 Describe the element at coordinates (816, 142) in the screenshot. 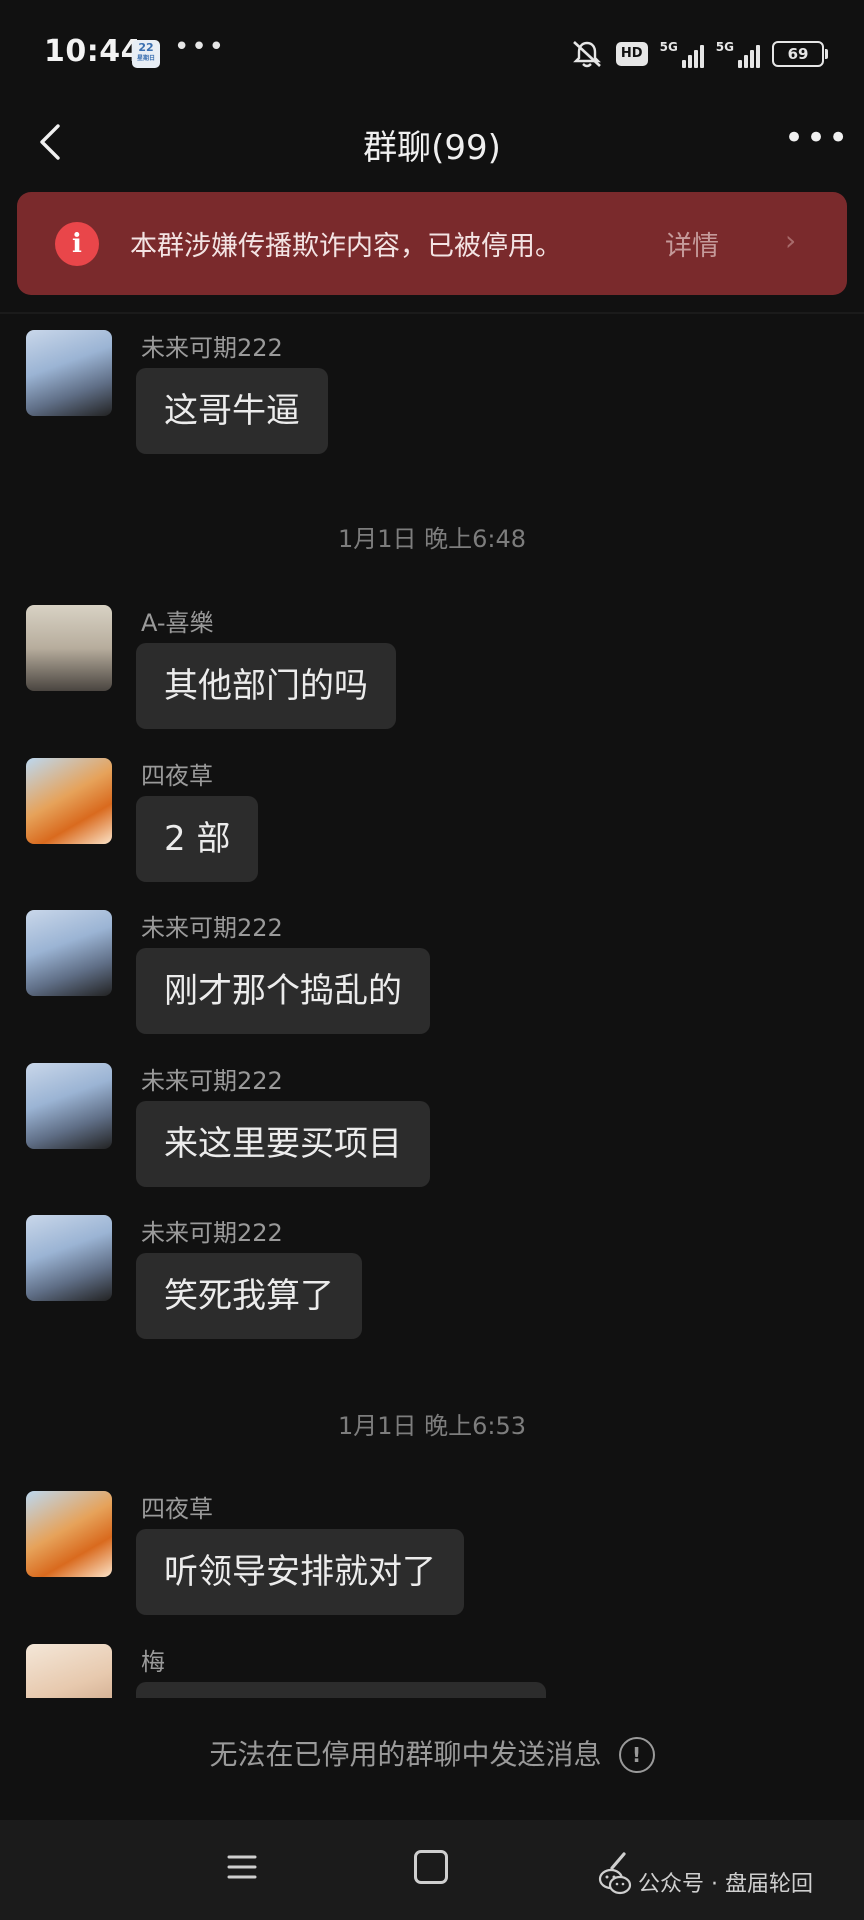

I see `more-options-icon: •••` at that location.